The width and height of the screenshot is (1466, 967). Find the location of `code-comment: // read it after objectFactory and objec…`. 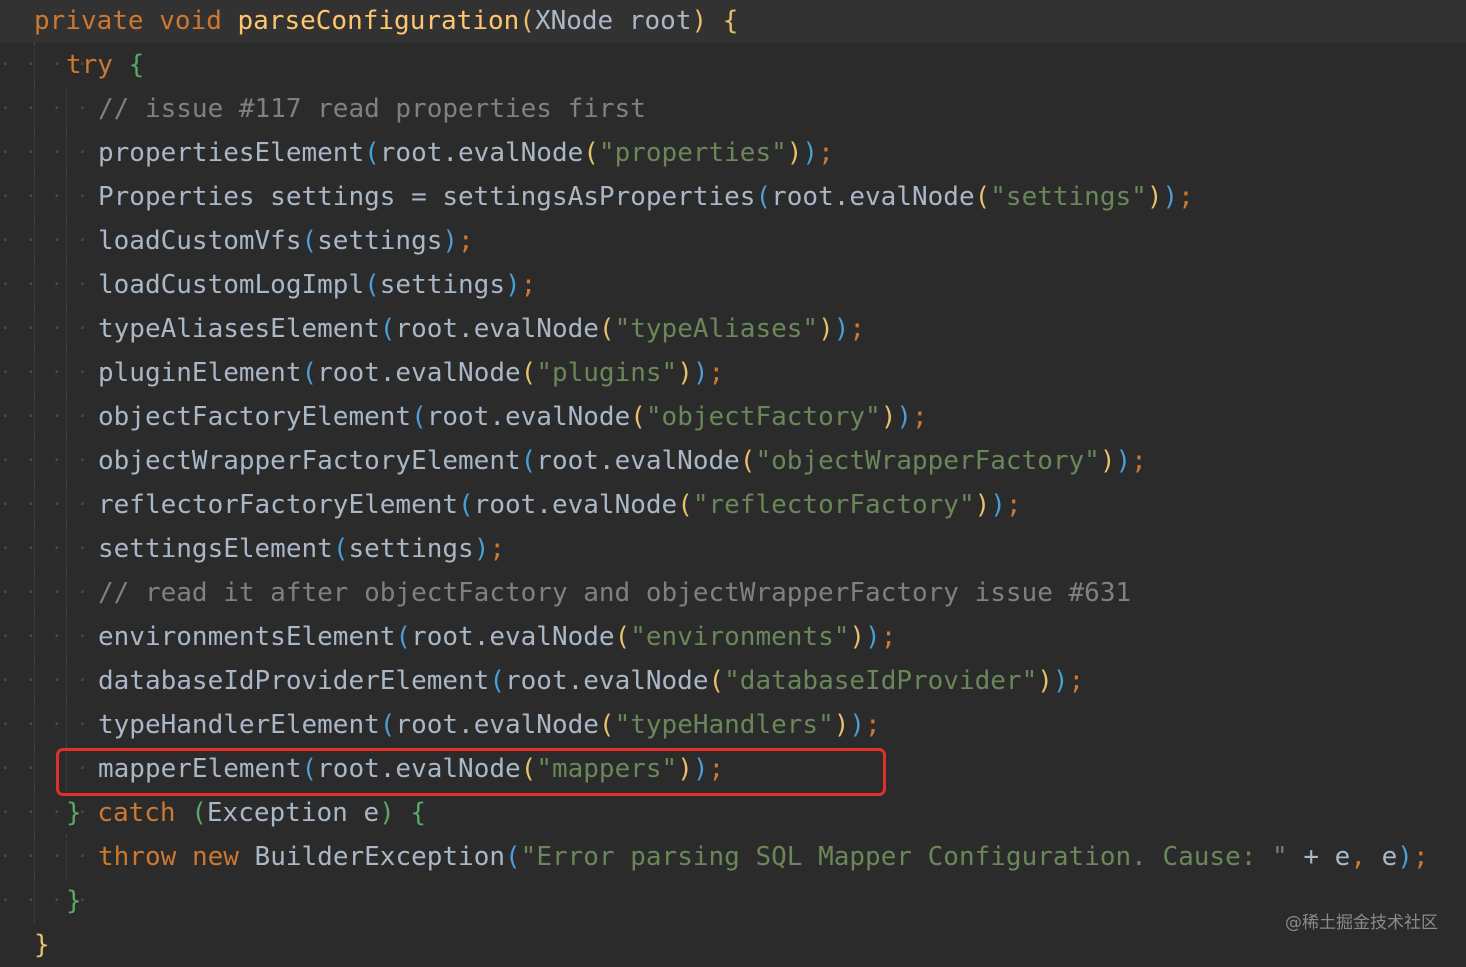

code-comment: // read it after objectFactory and objec… is located at coordinates (615, 593).